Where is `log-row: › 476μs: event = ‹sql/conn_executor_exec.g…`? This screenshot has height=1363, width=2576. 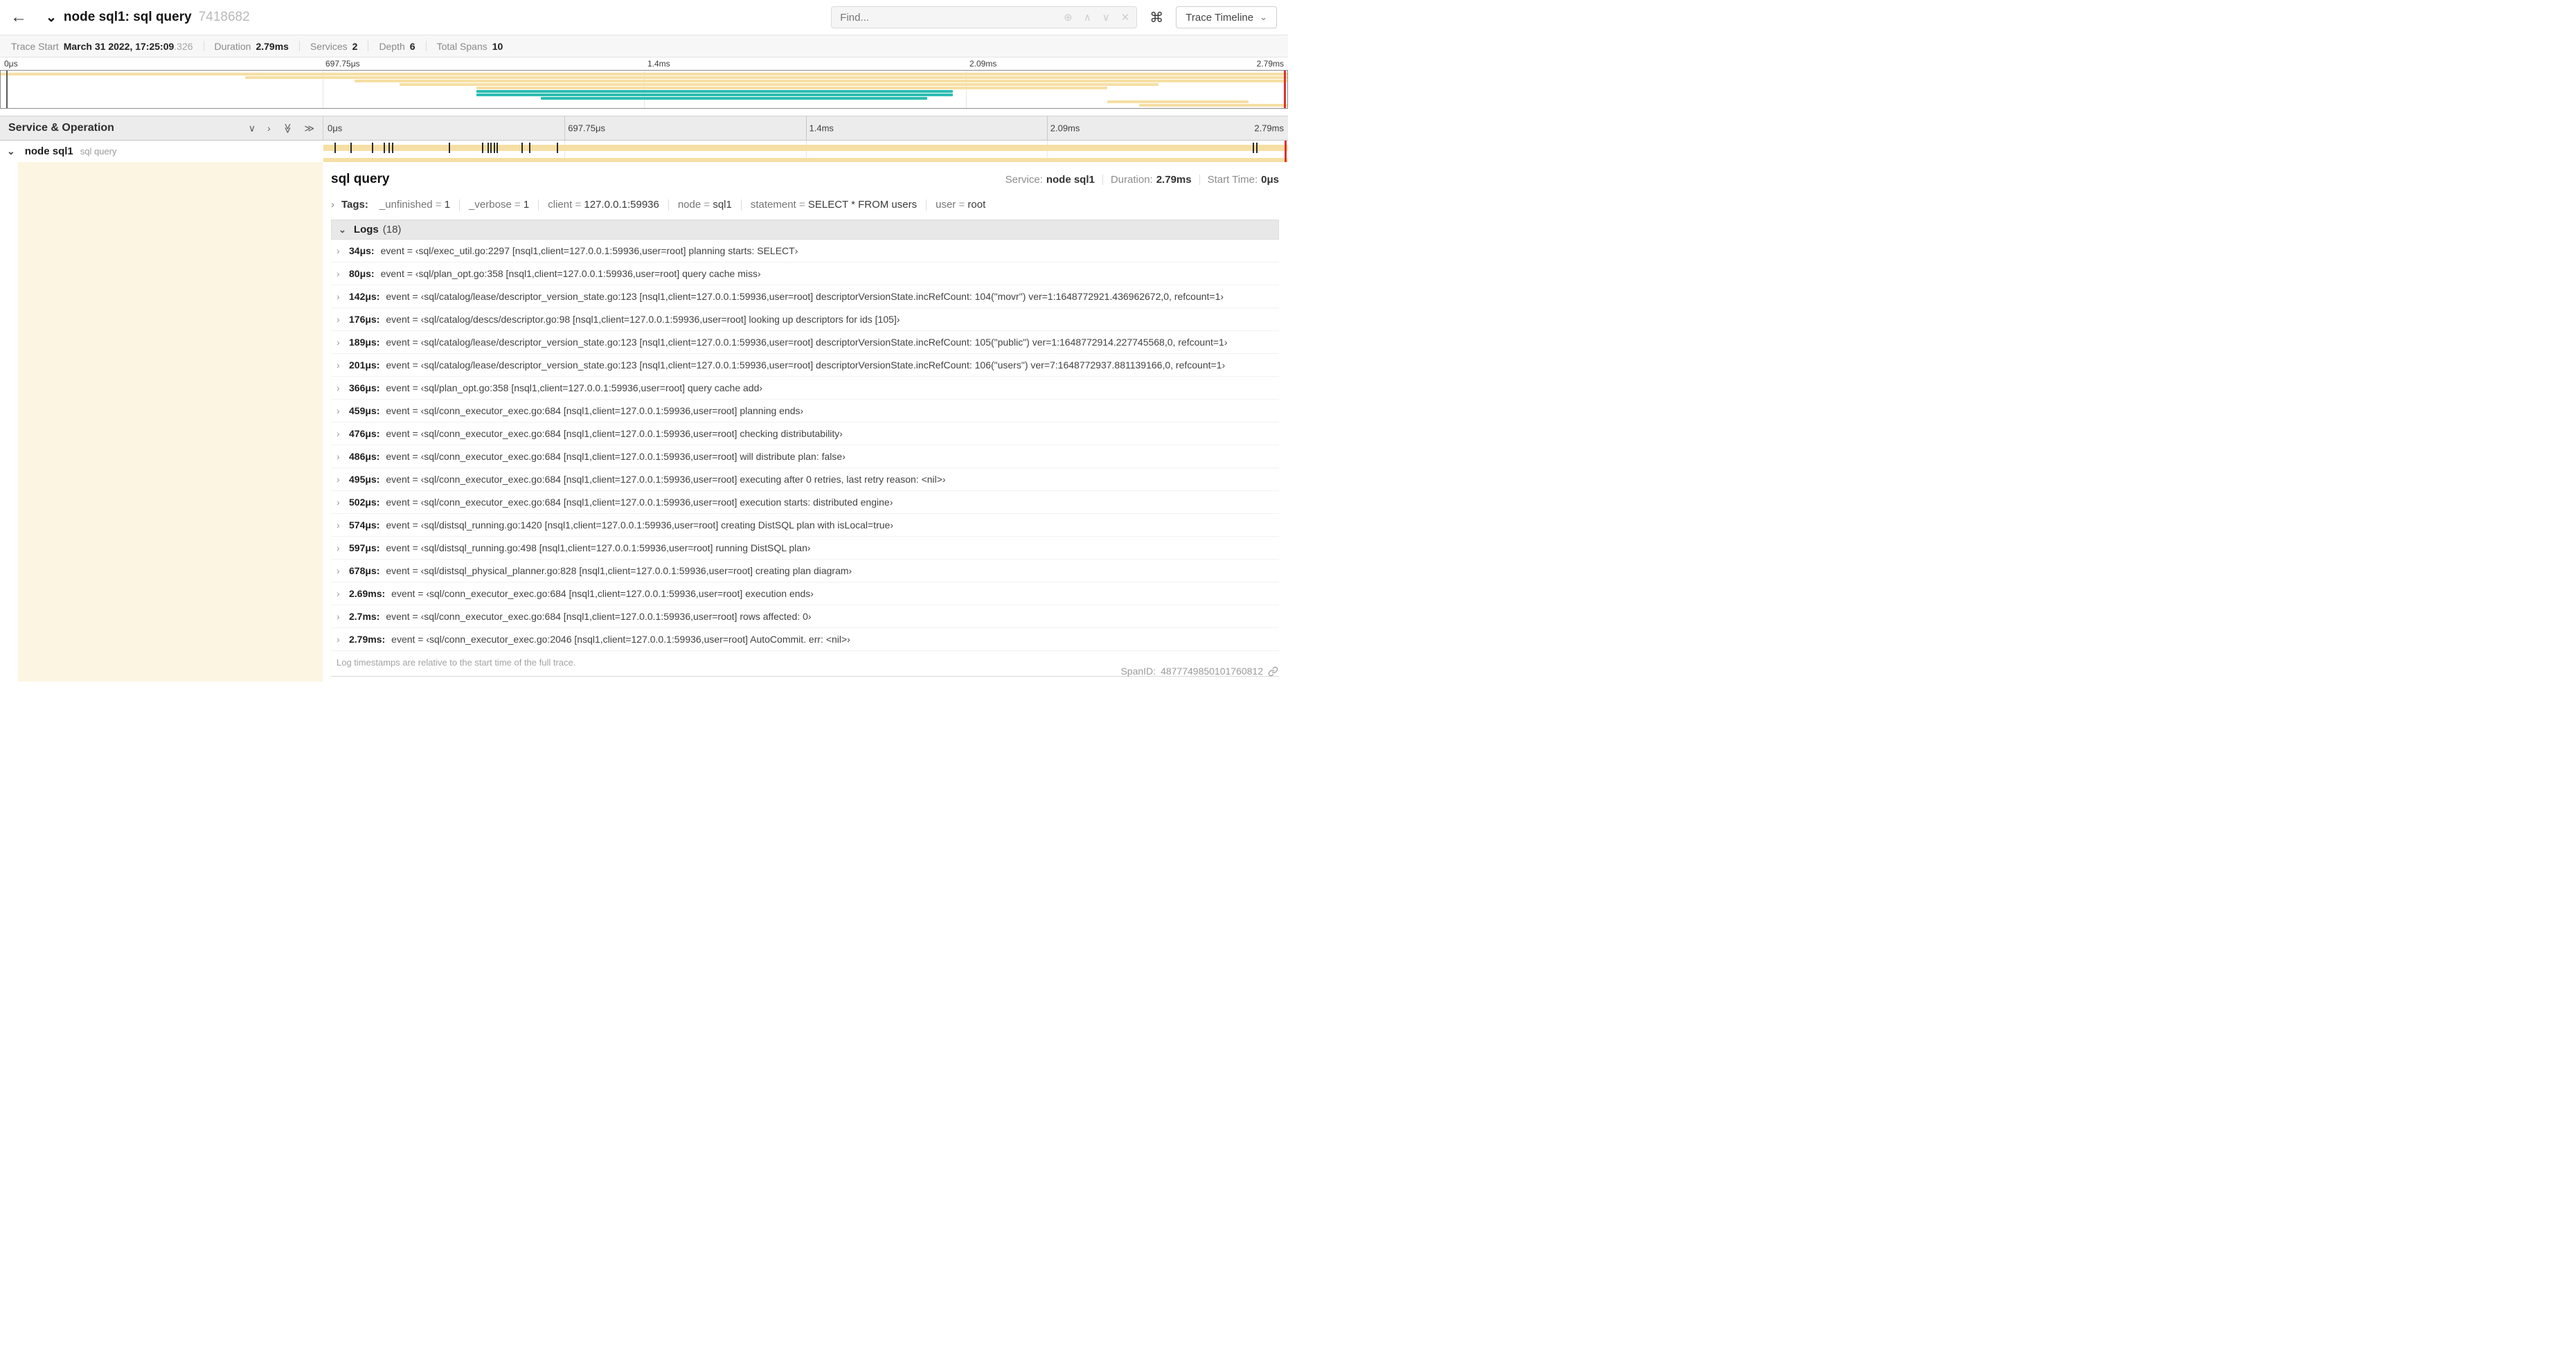
log-row: › 476μs: event = ‹sql/conn_executor_exec.g… is located at coordinates (805, 434).